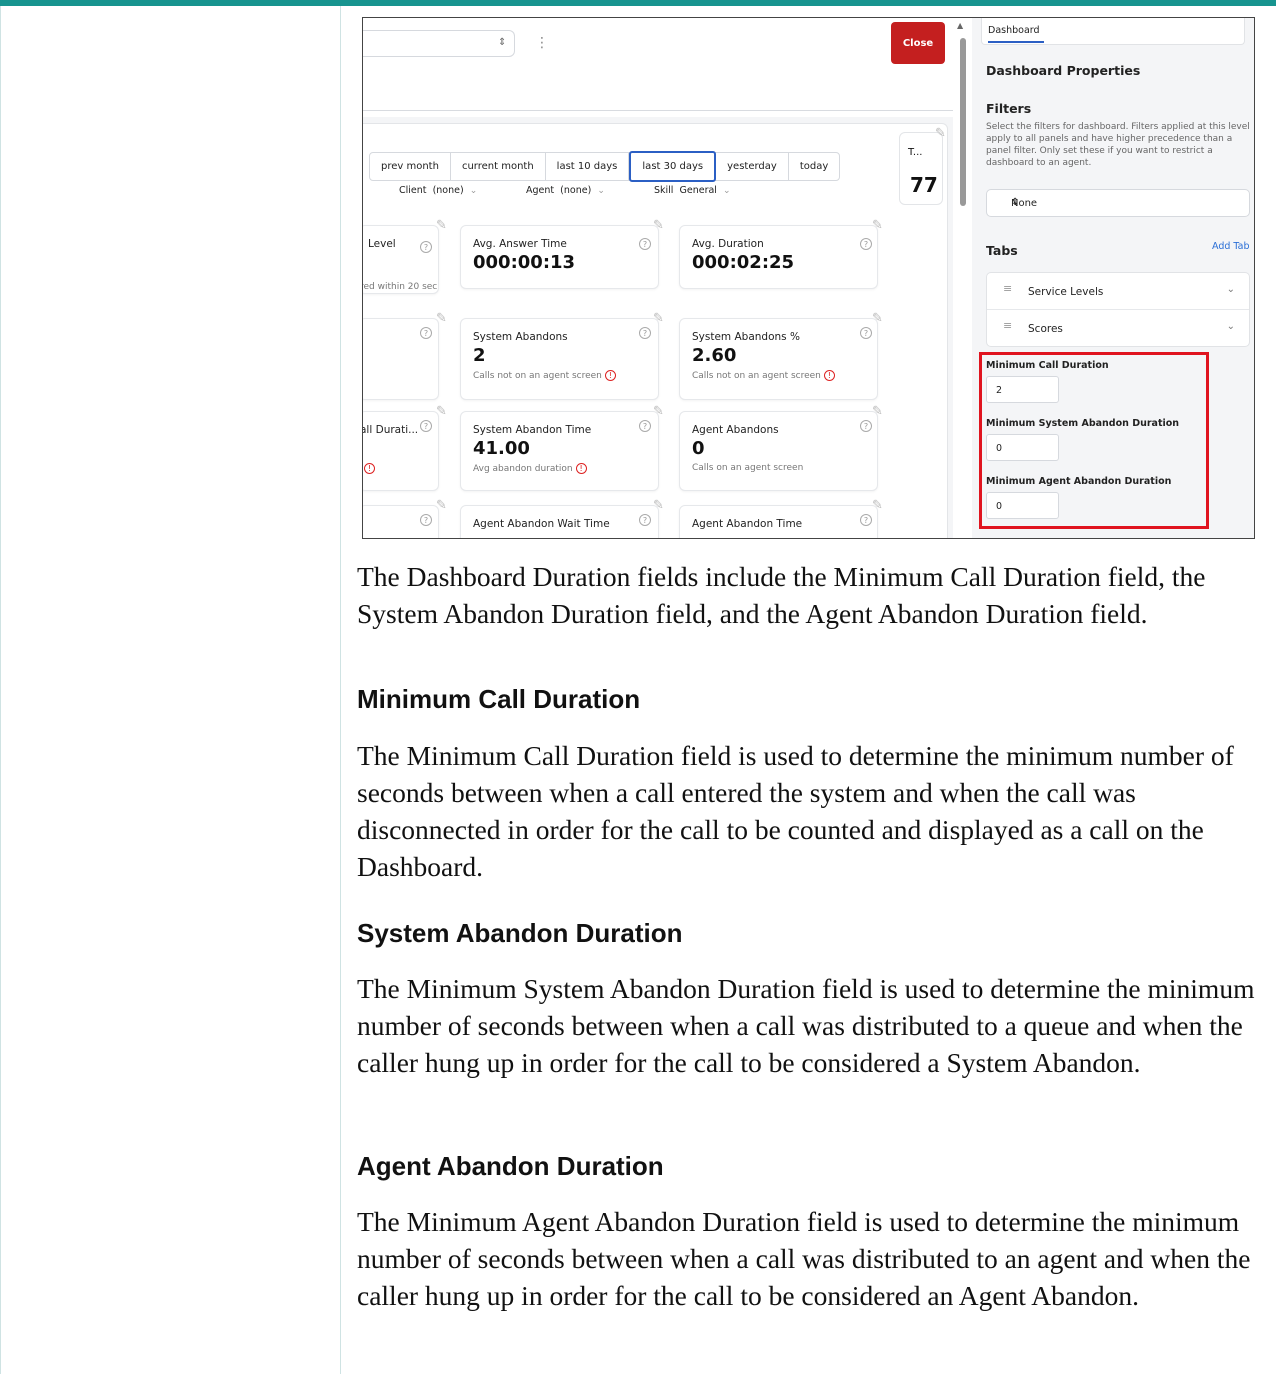 The height and width of the screenshot is (1374, 1276). I want to click on tab-item-service-levels: ≡ Service Levels ⌄, so click(1118, 291).